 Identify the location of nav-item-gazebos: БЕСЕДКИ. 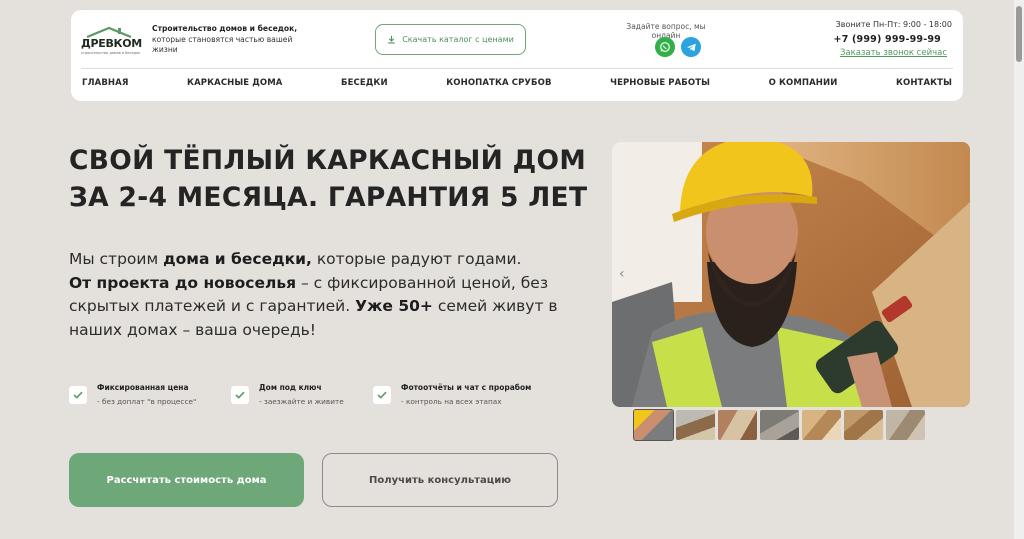
(364, 85).